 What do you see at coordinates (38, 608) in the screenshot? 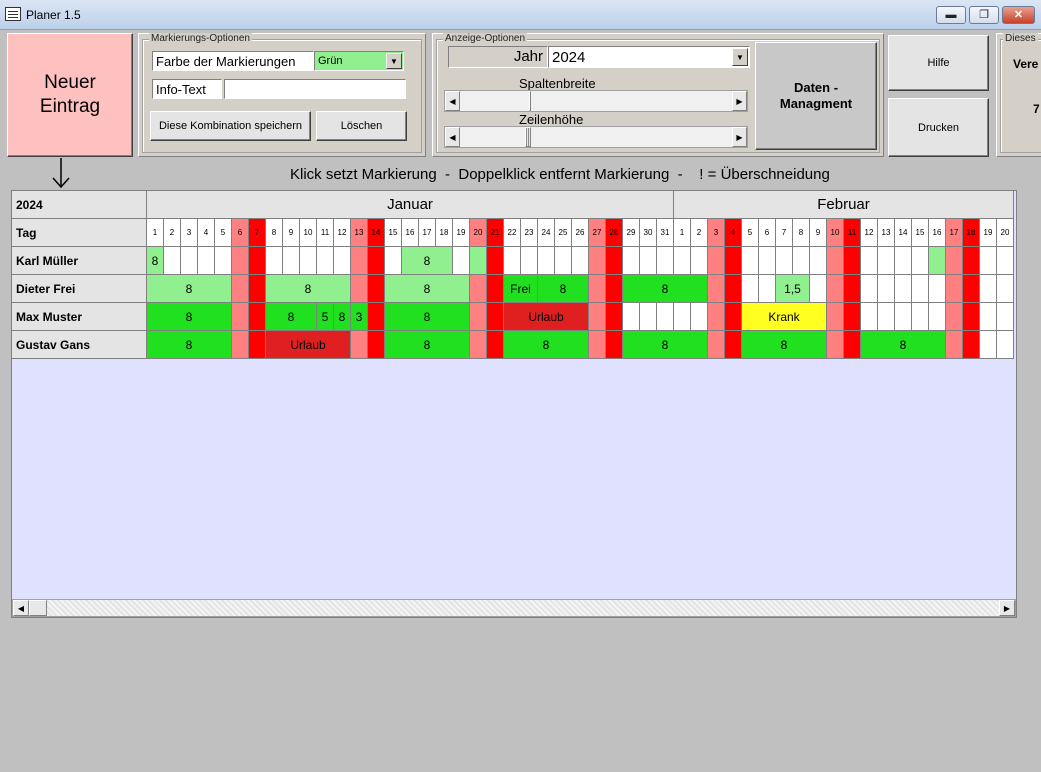
I see `horizontal-scroll-thumb` at bounding box center [38, 608].